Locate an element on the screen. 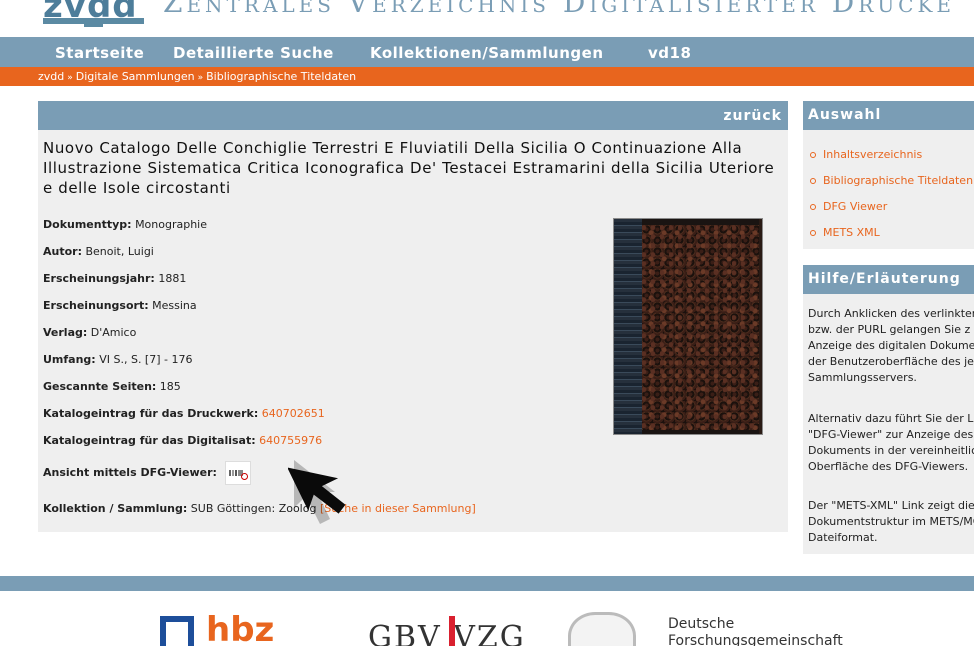 Image resolution: width=974 pixels, height=646 pixels. list-item: METS XML is located at coordinates (845, 232).